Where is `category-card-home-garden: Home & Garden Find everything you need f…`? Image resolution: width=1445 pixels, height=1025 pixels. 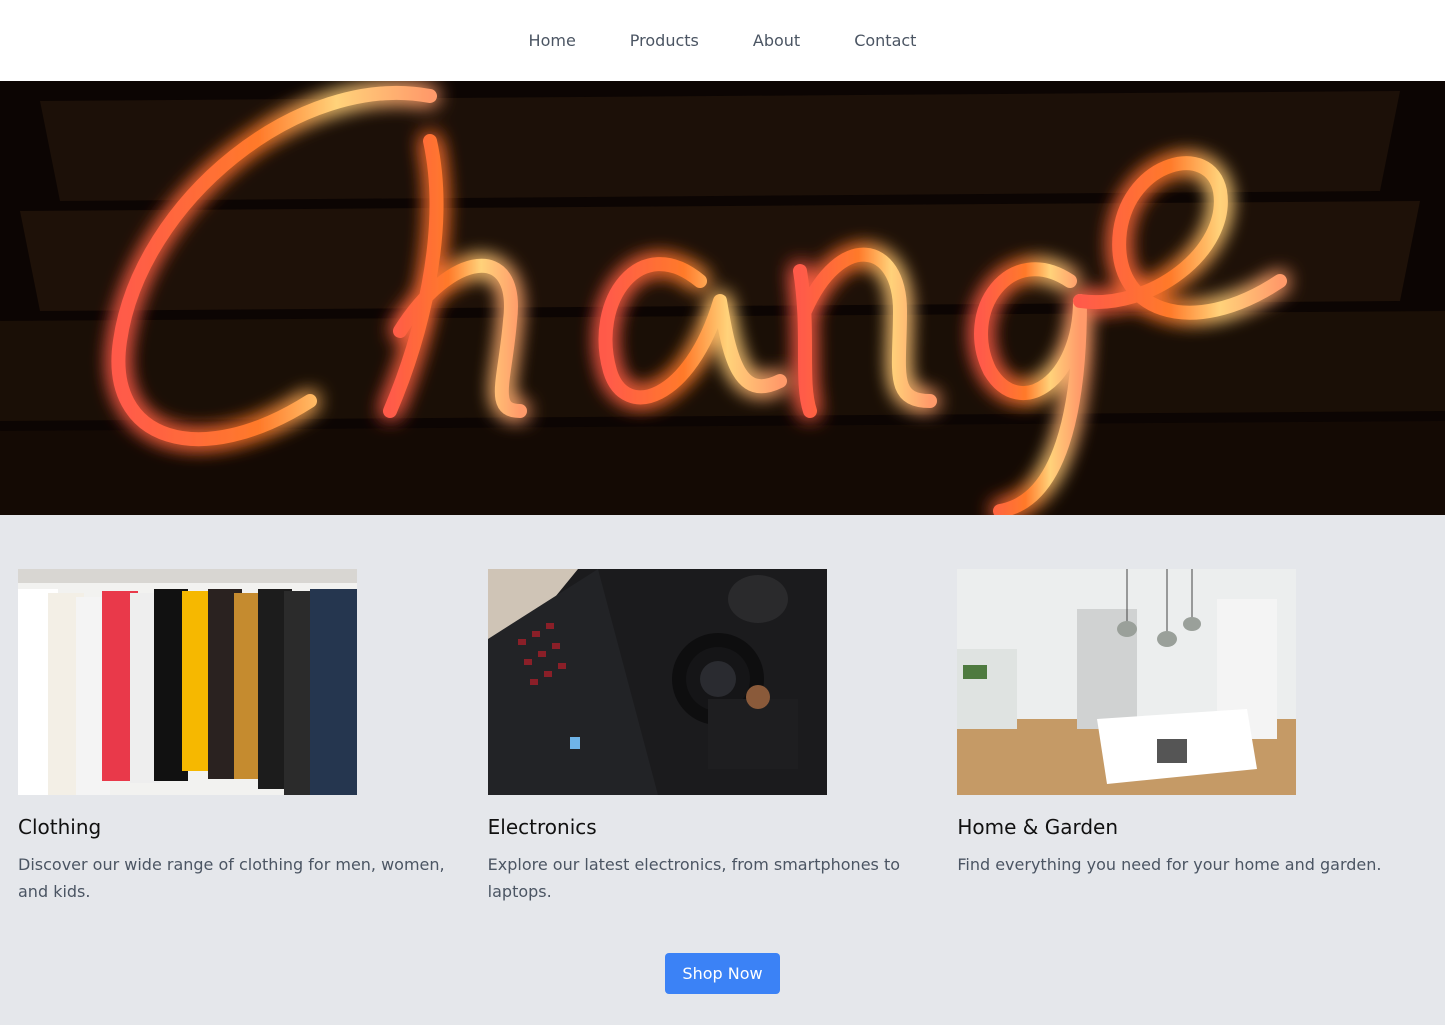
category-card-home-garden: Home & Garden Find everything you need f… is located at coordinates (1192, 737).